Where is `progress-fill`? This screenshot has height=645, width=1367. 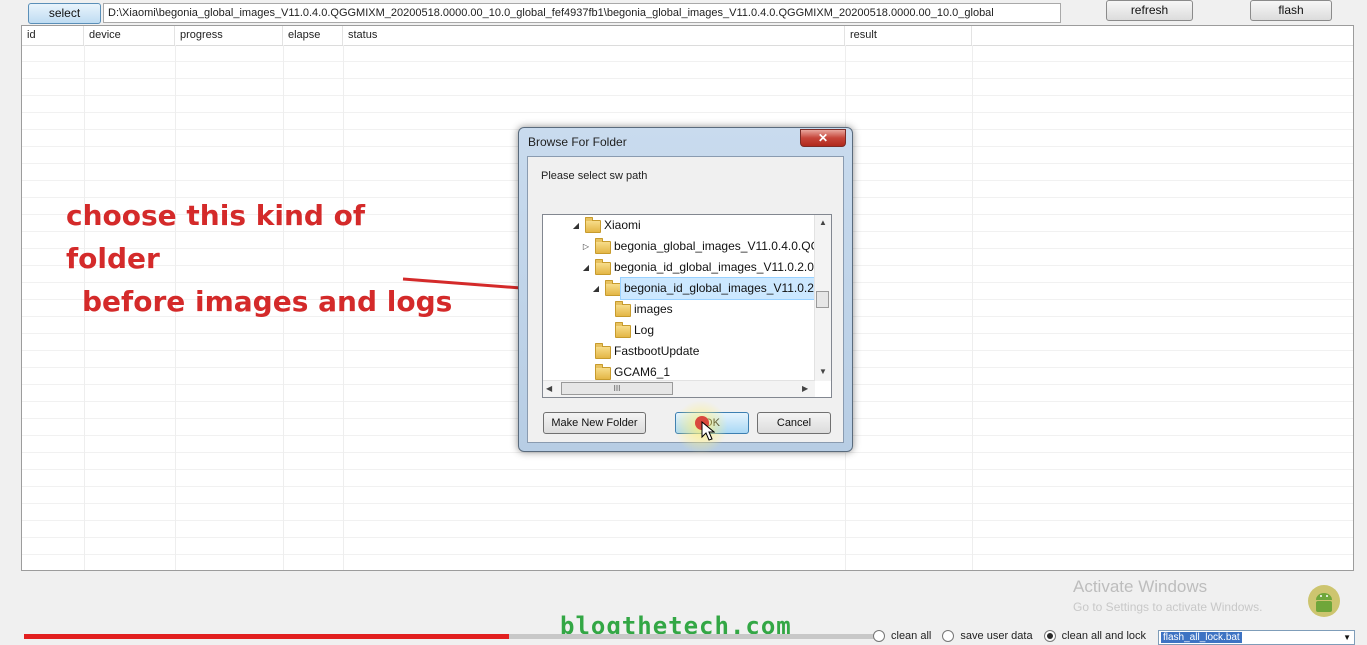
progress-fill is located at coordinates (266, 636).